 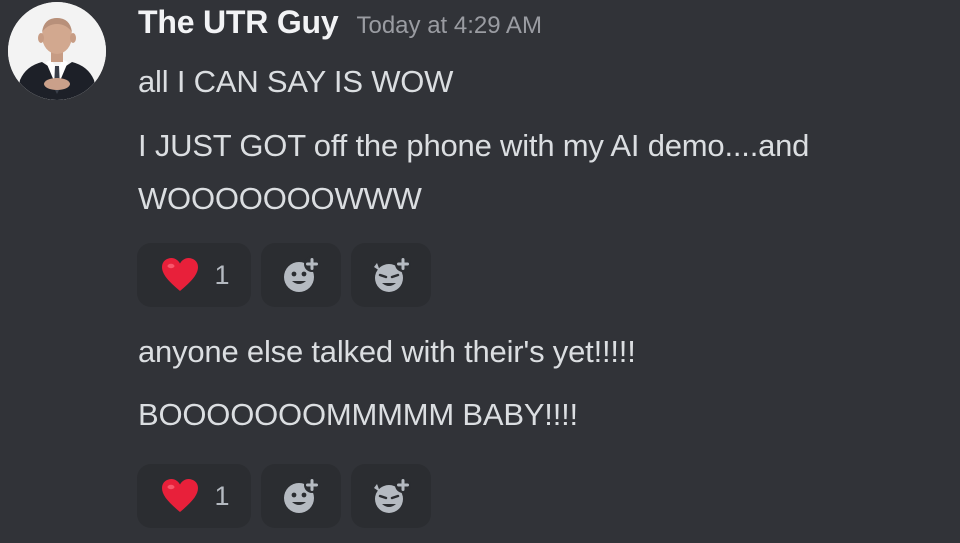 What do you see at coordinates (296, 81) in the screenshot?
I see `message-line: all I CAN SAY IS WOW` at bounding box center [296, 81].